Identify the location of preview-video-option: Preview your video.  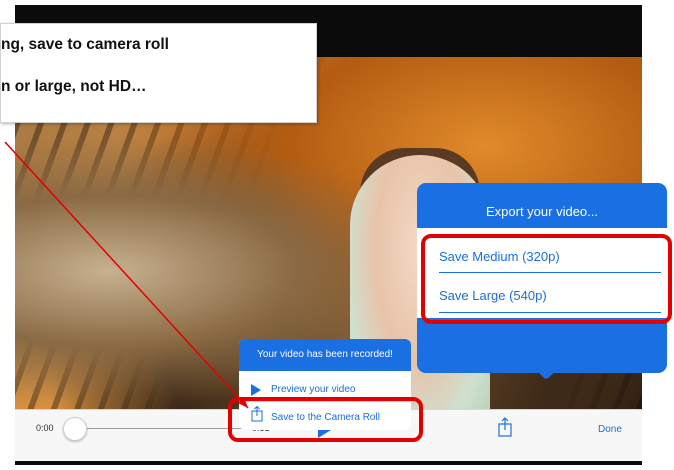
(313, 389).